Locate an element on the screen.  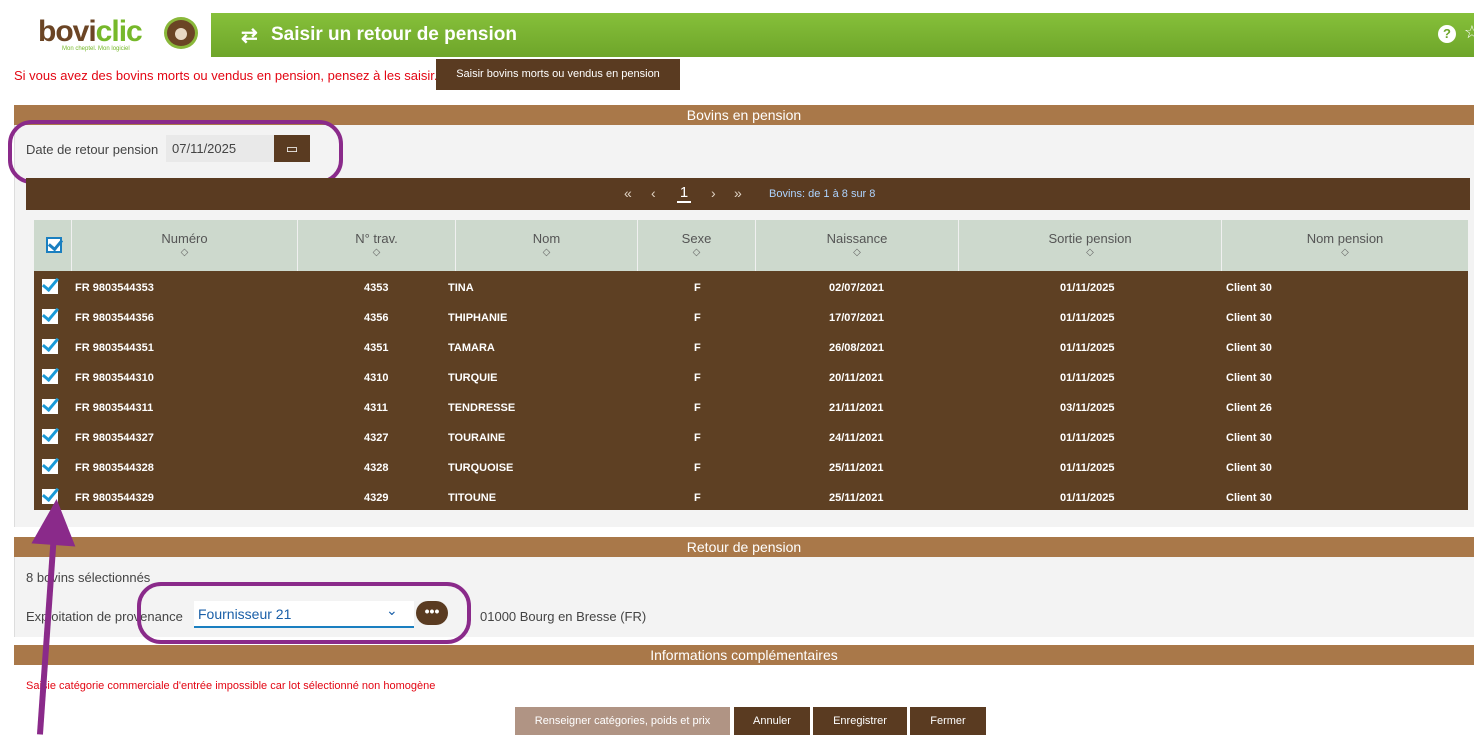
col-trav: N° trav. ◇ is located at coordinates (377, 245).